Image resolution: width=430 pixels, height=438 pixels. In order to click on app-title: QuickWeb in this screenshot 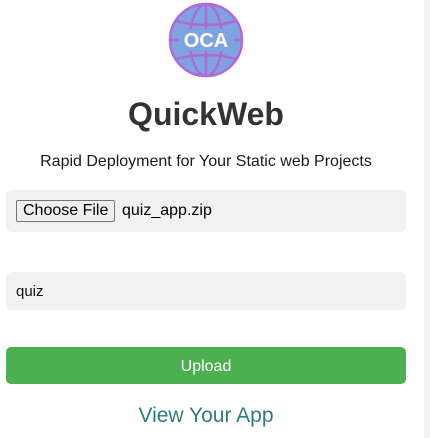, I will do `click(206, 114)`.